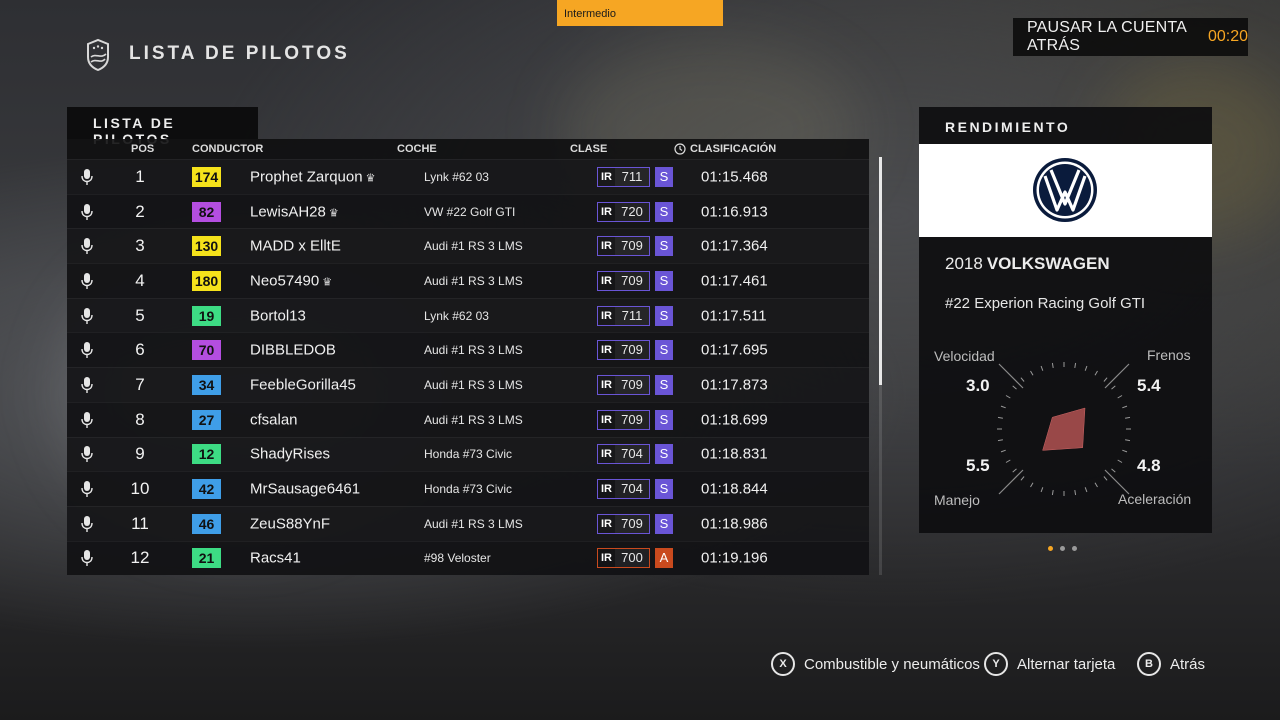 The height and width of the screenshot is (720, 1280). Describe the element at coordinates (1065, 190) in the screenshot. I see `volkswagen-logo-icon` at that location.